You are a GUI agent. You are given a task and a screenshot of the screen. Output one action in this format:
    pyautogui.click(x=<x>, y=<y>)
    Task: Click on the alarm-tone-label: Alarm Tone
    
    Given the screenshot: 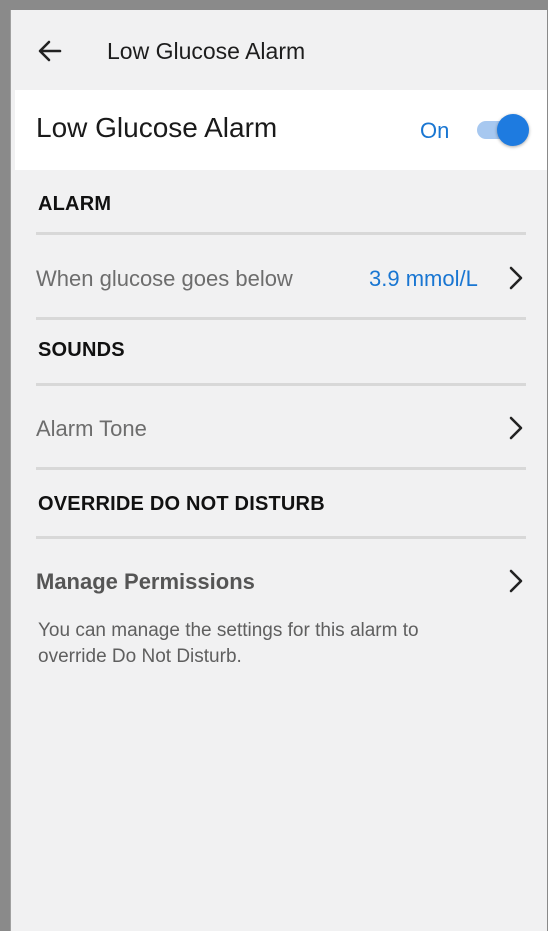 What is the action you would take?
    pyautogui.click(x=91, y=428)
    